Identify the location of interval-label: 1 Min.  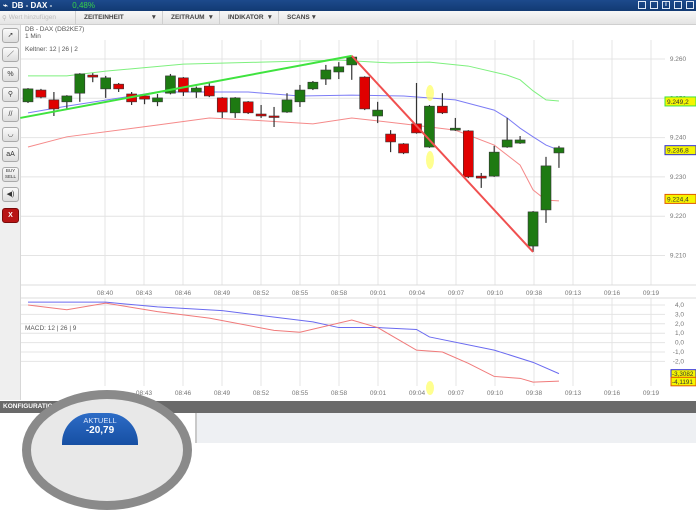
(33, 36).